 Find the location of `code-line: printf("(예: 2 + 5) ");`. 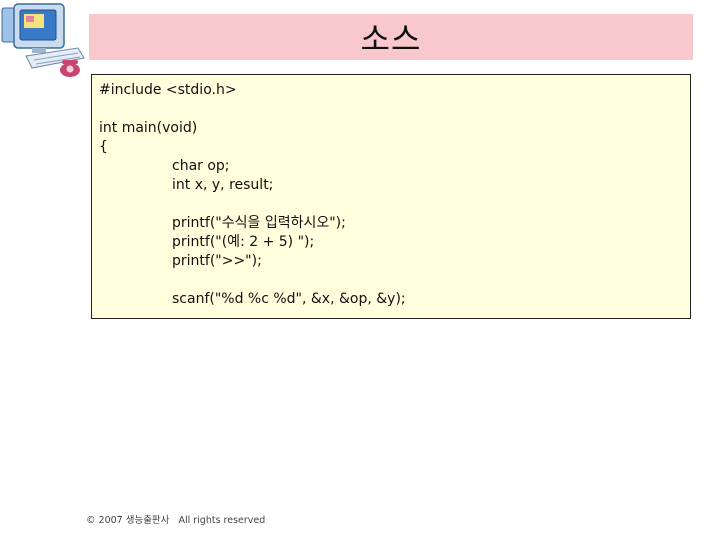

code-line: printf("(예: 2 + 5) "); is located at coordinates (243, 242).